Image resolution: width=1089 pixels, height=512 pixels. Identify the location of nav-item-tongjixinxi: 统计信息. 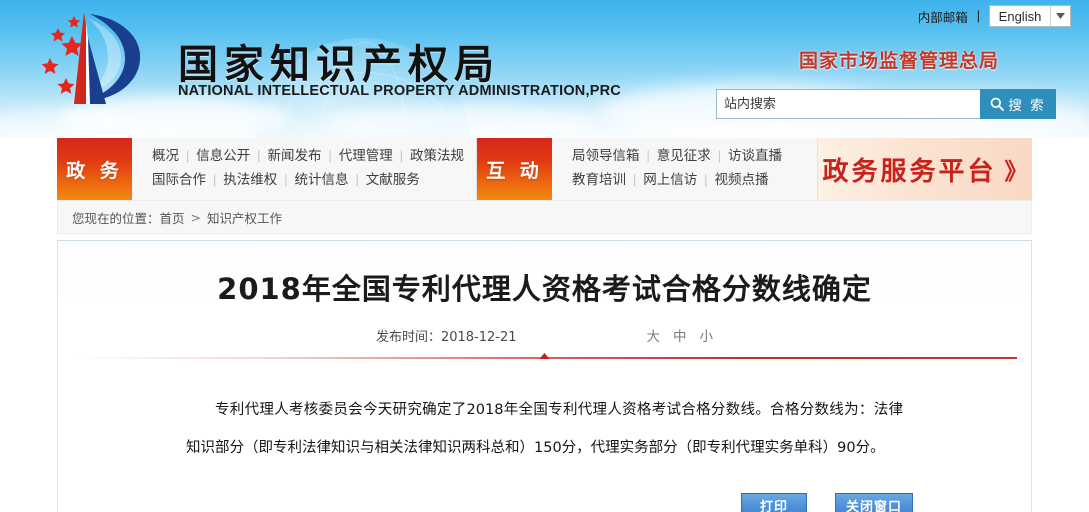
(322, 180).